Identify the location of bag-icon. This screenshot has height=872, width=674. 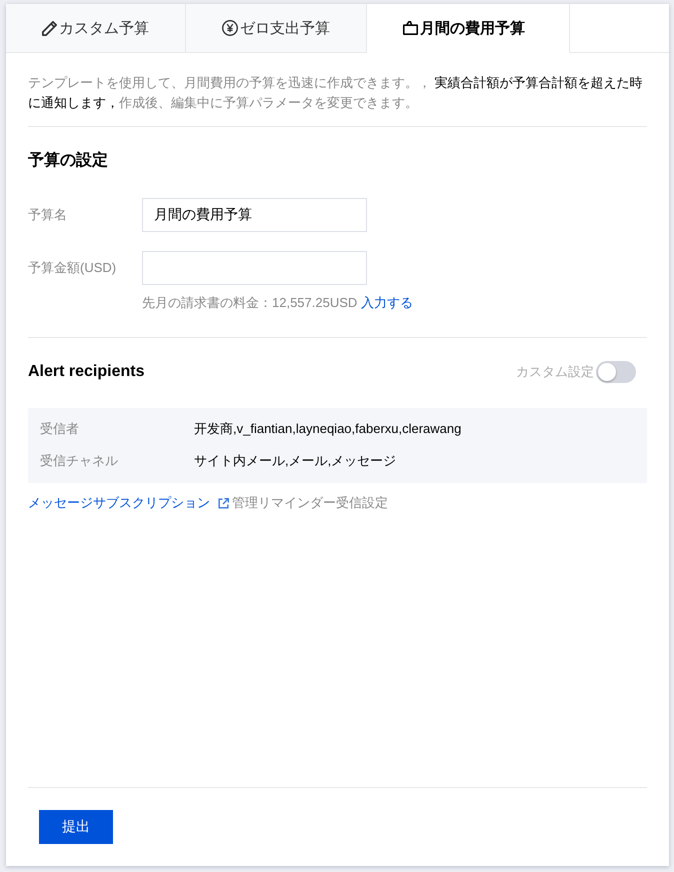
(410, 28).